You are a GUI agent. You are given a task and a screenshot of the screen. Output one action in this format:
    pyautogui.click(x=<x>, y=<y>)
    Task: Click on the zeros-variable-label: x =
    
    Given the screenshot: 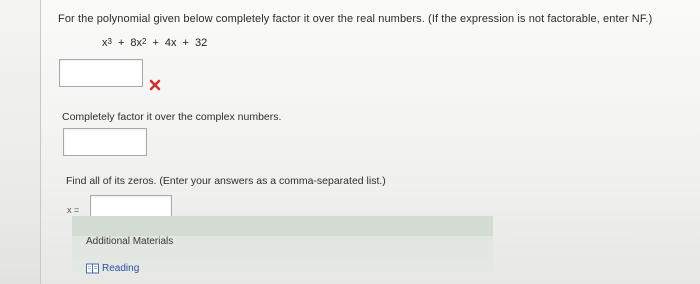 What is the action you would take?
    pyautogui.click(x=73, y=210)
    